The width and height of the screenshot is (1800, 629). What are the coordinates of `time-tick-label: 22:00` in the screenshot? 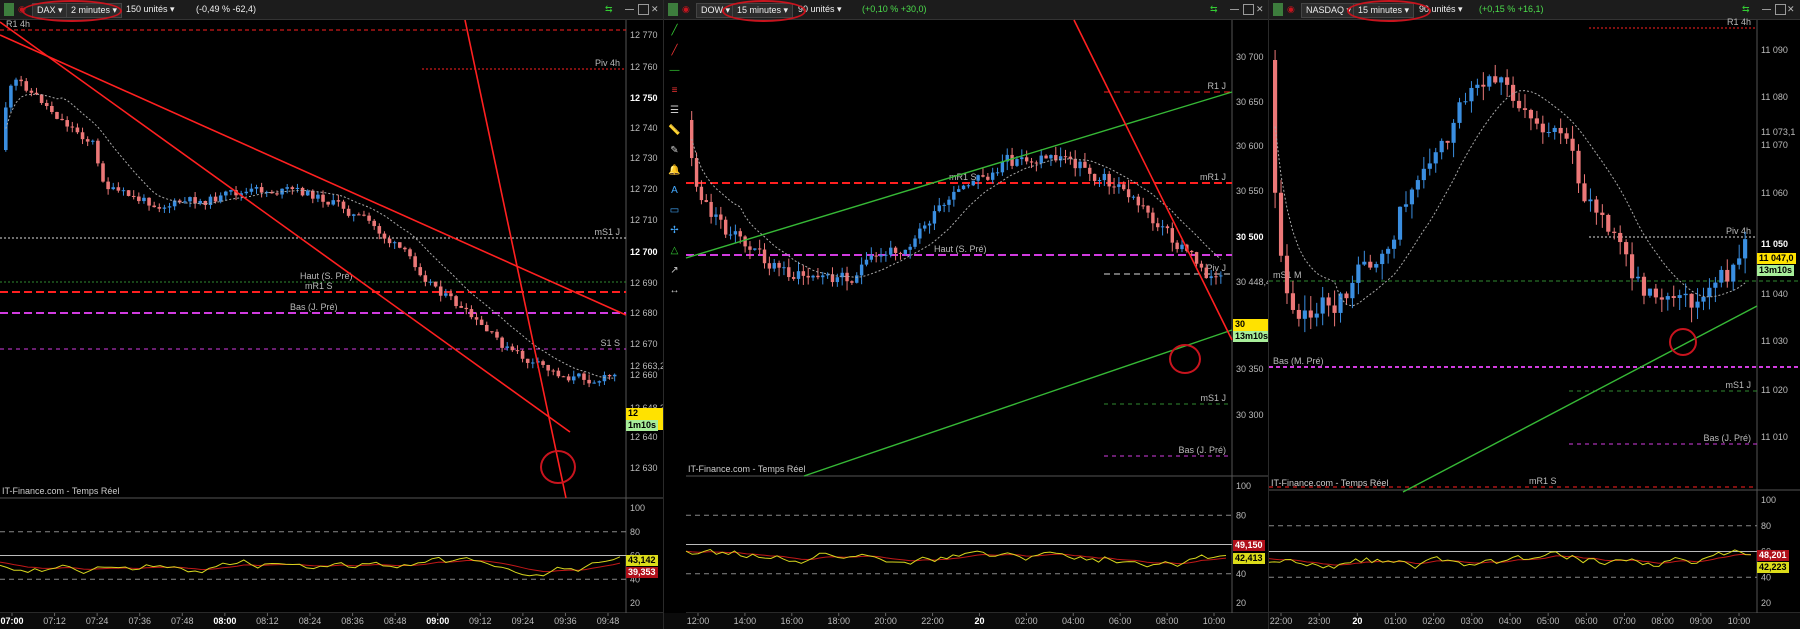 It's located at (932, 621).